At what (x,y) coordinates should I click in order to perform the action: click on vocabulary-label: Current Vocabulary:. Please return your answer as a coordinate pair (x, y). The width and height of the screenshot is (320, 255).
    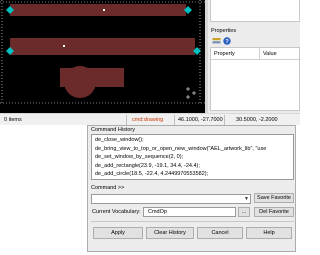
    Looking at the image, I should click on (116, 212).